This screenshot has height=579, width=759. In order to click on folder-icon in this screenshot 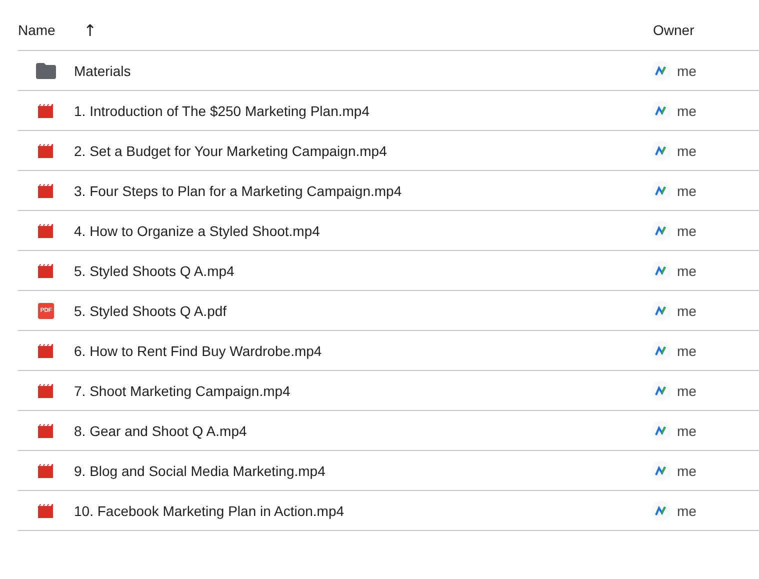, I will do `click(46, 70)`.